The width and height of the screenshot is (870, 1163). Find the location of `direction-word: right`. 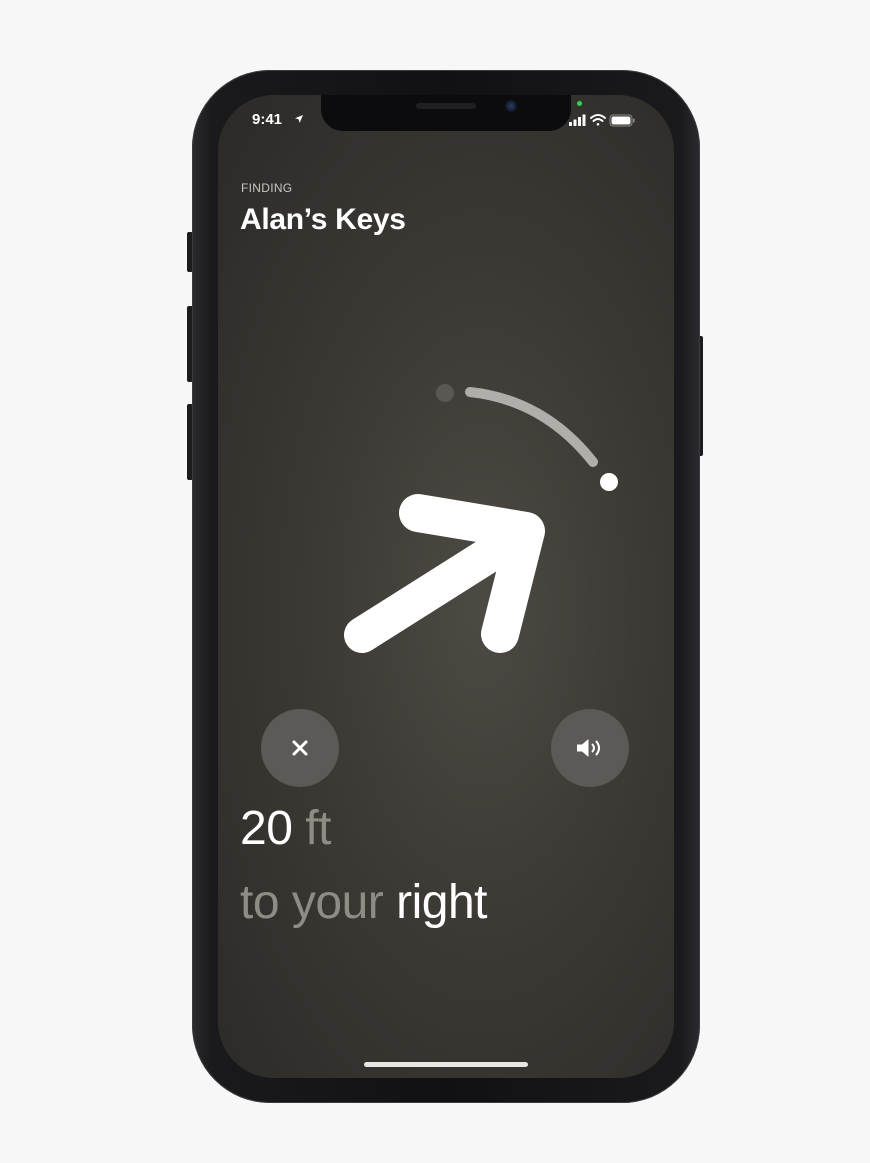

direction-word: right is located at coordinates (441, 902).